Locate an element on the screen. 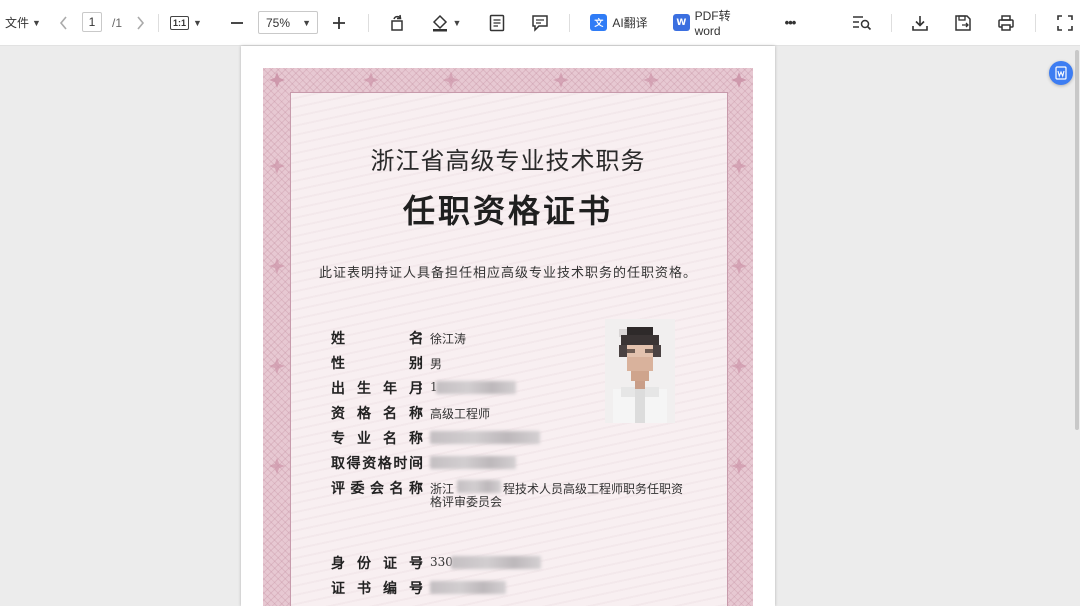 This screenshot has height=606, width=1080. printer-icon is located at coordinates (1006, 22).